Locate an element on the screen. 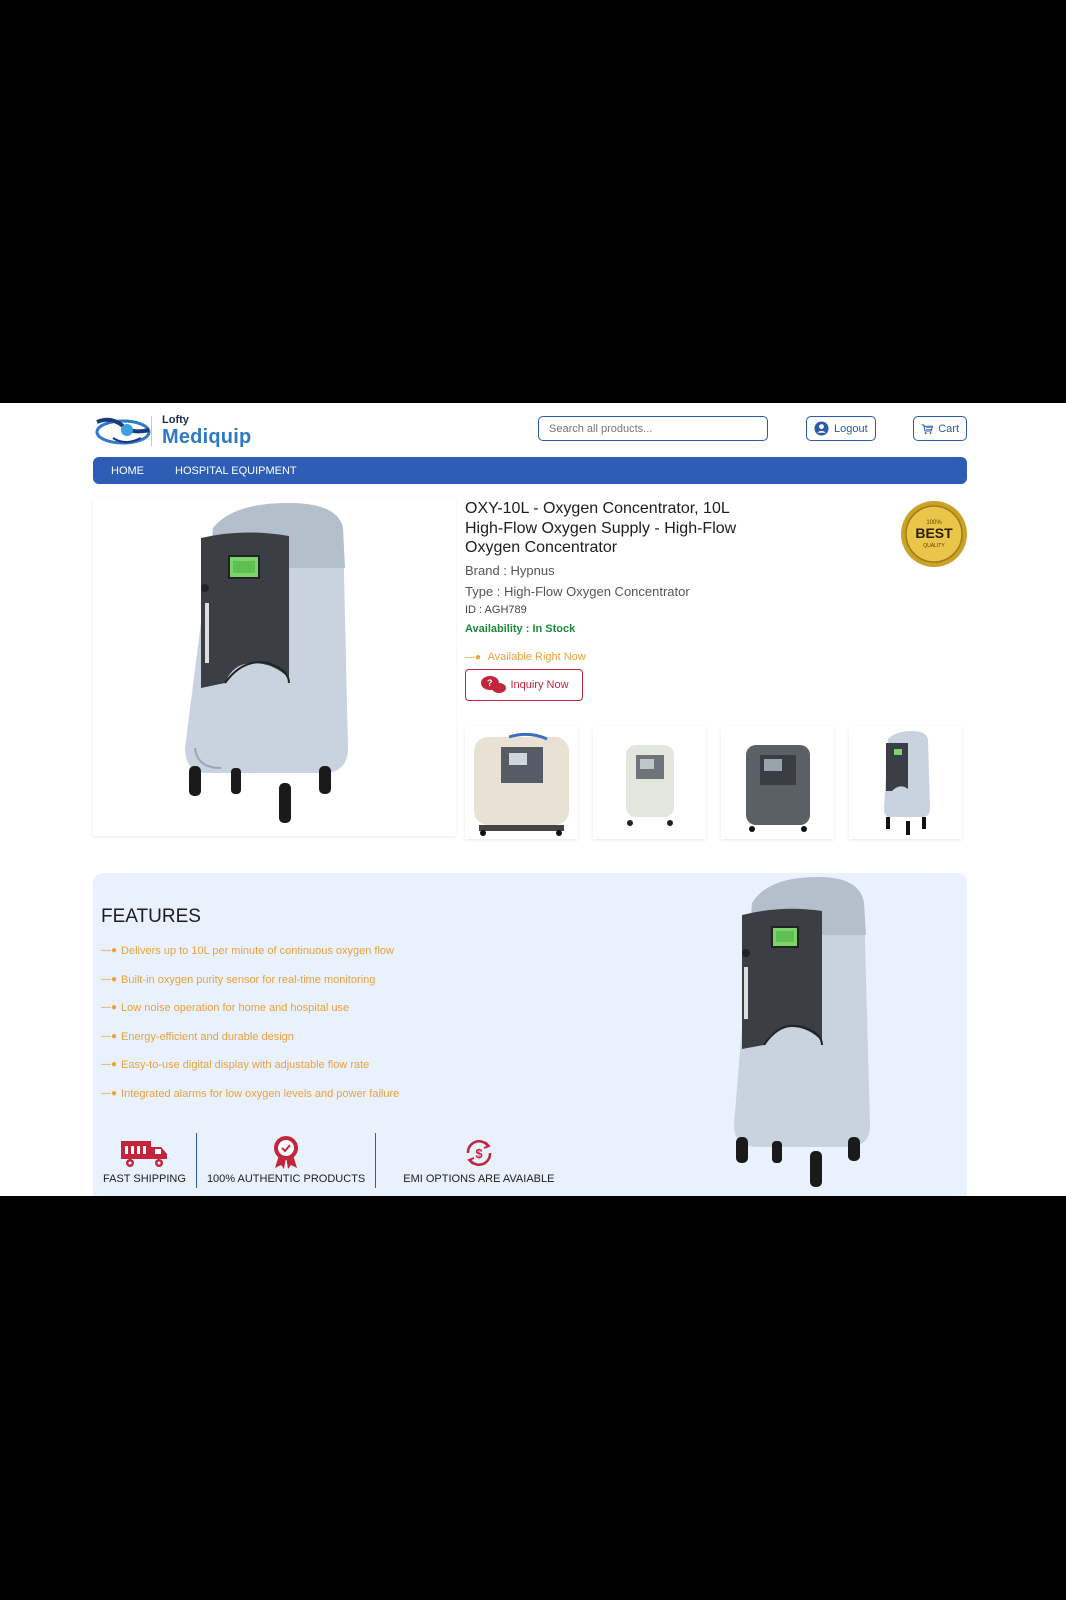 Image resolution: width=1066 pixels, height=1600 pixels. logo-brand-text: Mediquip is located at coordinates (207, 437).